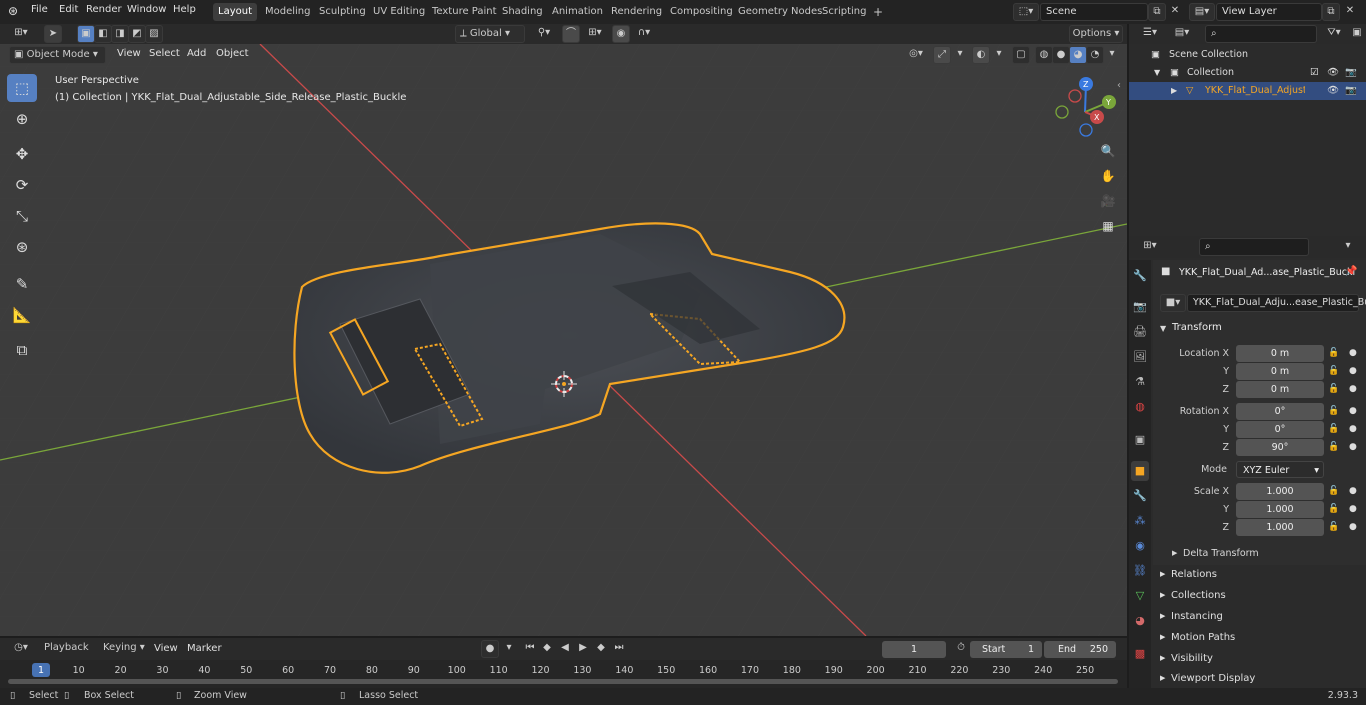  I want to click on jump-start-icon: ⏮, so click(530, 649).